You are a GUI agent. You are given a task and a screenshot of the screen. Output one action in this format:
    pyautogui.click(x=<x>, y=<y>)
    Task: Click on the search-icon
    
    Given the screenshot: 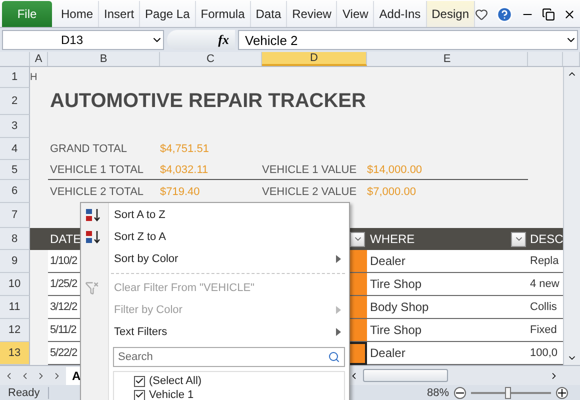 What is the action you would take?
    pyautogui.click(x=334, y=357)
    